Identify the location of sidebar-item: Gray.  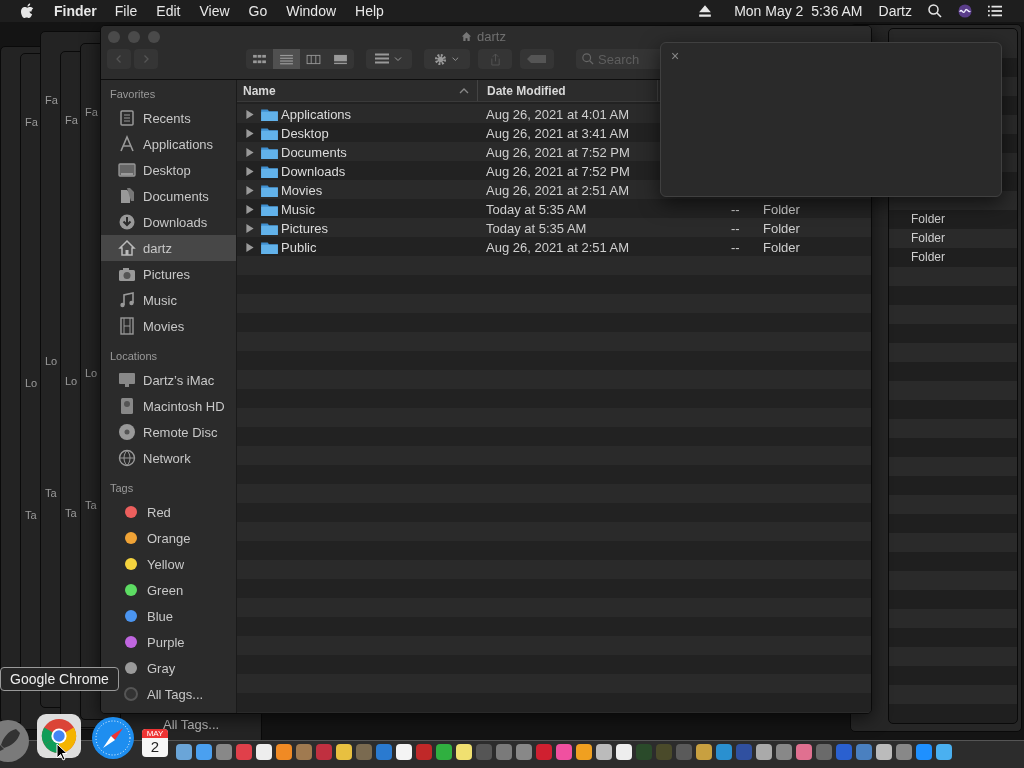
(179, 668).